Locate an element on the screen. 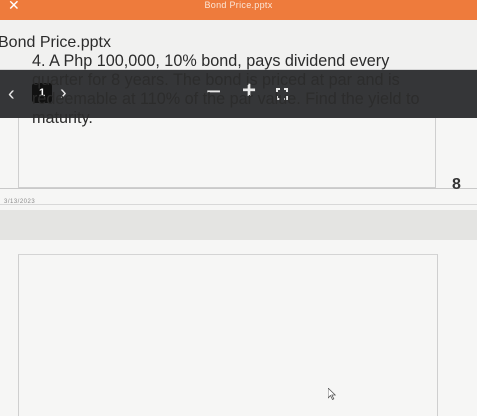 Image resolution: width=477 pixels, height=416 pixels. chevron-left-icon: ‹ is located at coordinates (11, 94).